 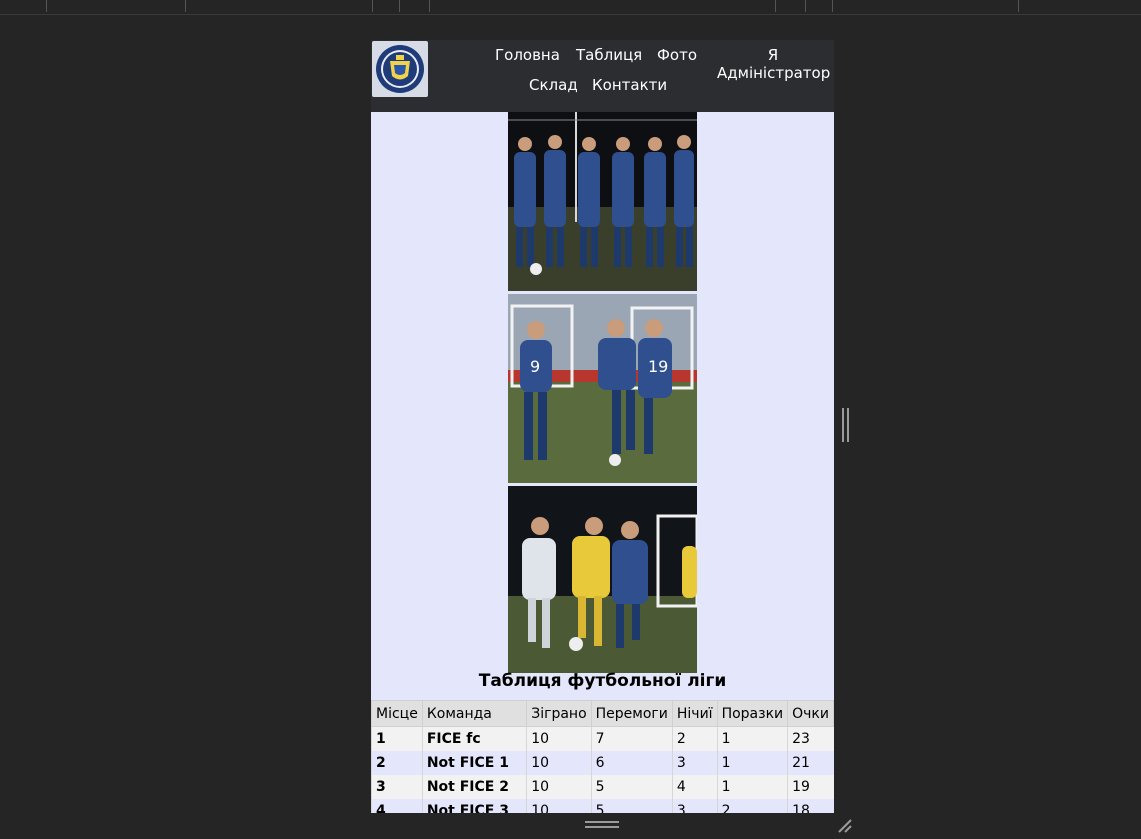 What do you see at coordinates (602, 388) in the screenshot?
I see `team-photo-2: 9 19` at bounding box center [602, 388].